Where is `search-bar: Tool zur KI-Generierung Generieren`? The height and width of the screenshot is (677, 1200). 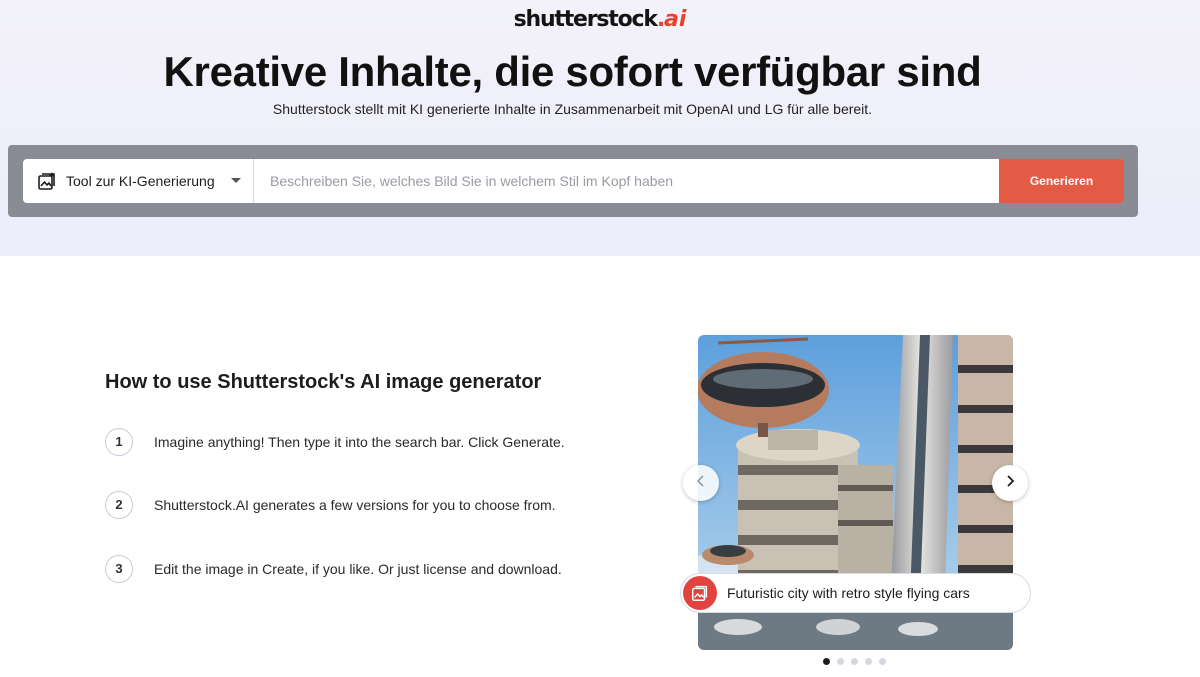 search-bar: Tool zur KI-Generierung Generieren is located at coordinates (573, 181).